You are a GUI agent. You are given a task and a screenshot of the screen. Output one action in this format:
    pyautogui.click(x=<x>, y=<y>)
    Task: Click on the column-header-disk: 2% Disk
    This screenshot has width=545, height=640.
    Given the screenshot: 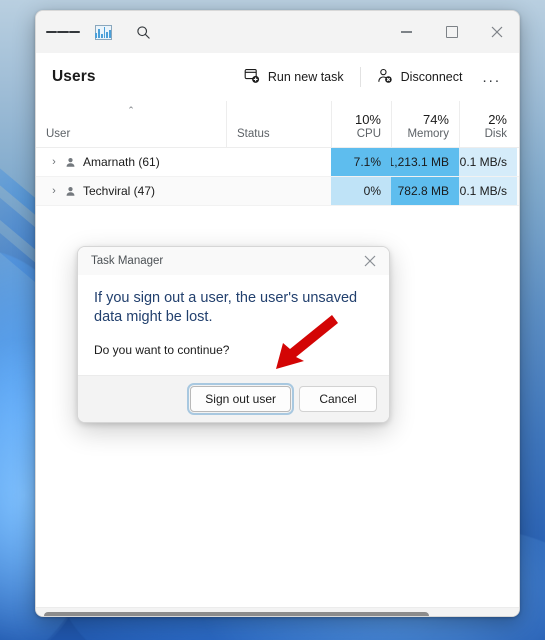 What is the action you would take?
    pyautogui.click(x=488, y=124)
    